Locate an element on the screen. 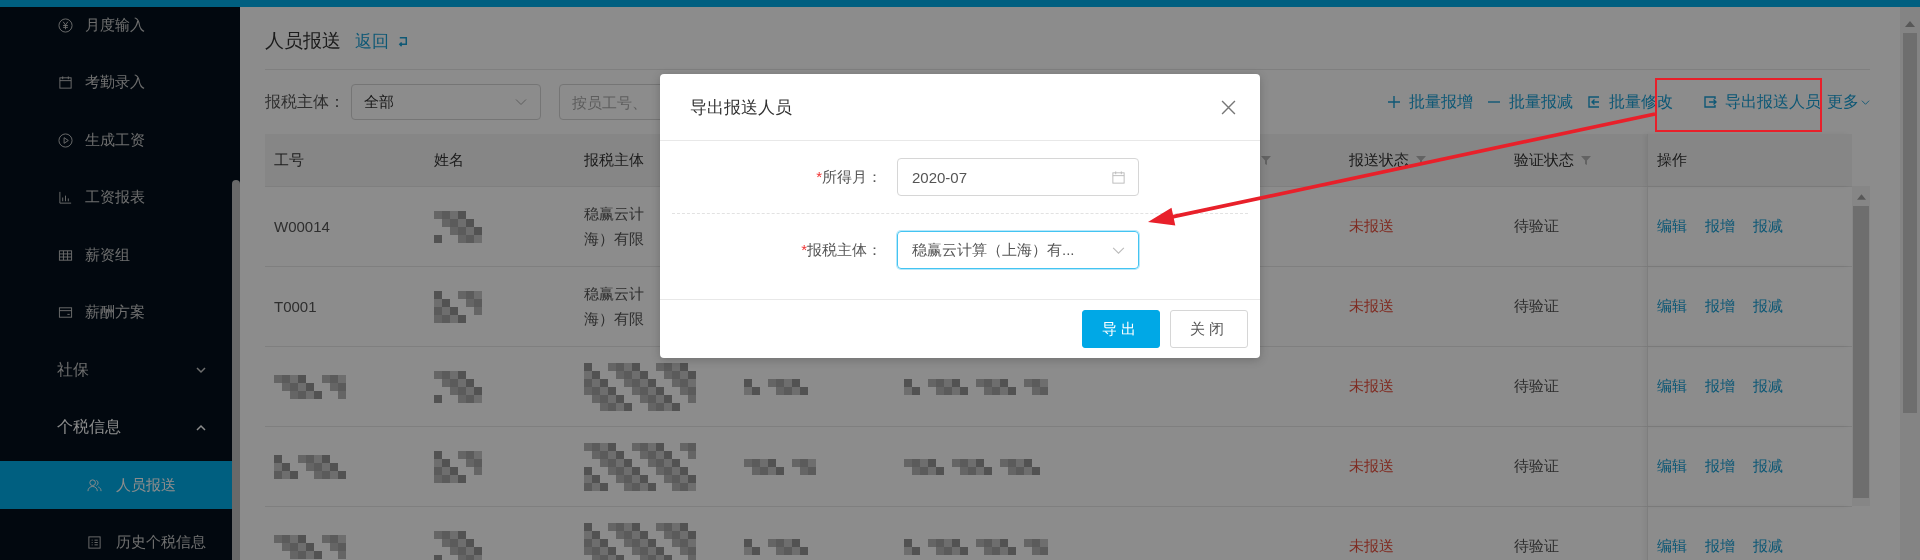 The width and height of the screenshot is (1920, 560). header-label: 操作 is located at coordinates (1672, 160).